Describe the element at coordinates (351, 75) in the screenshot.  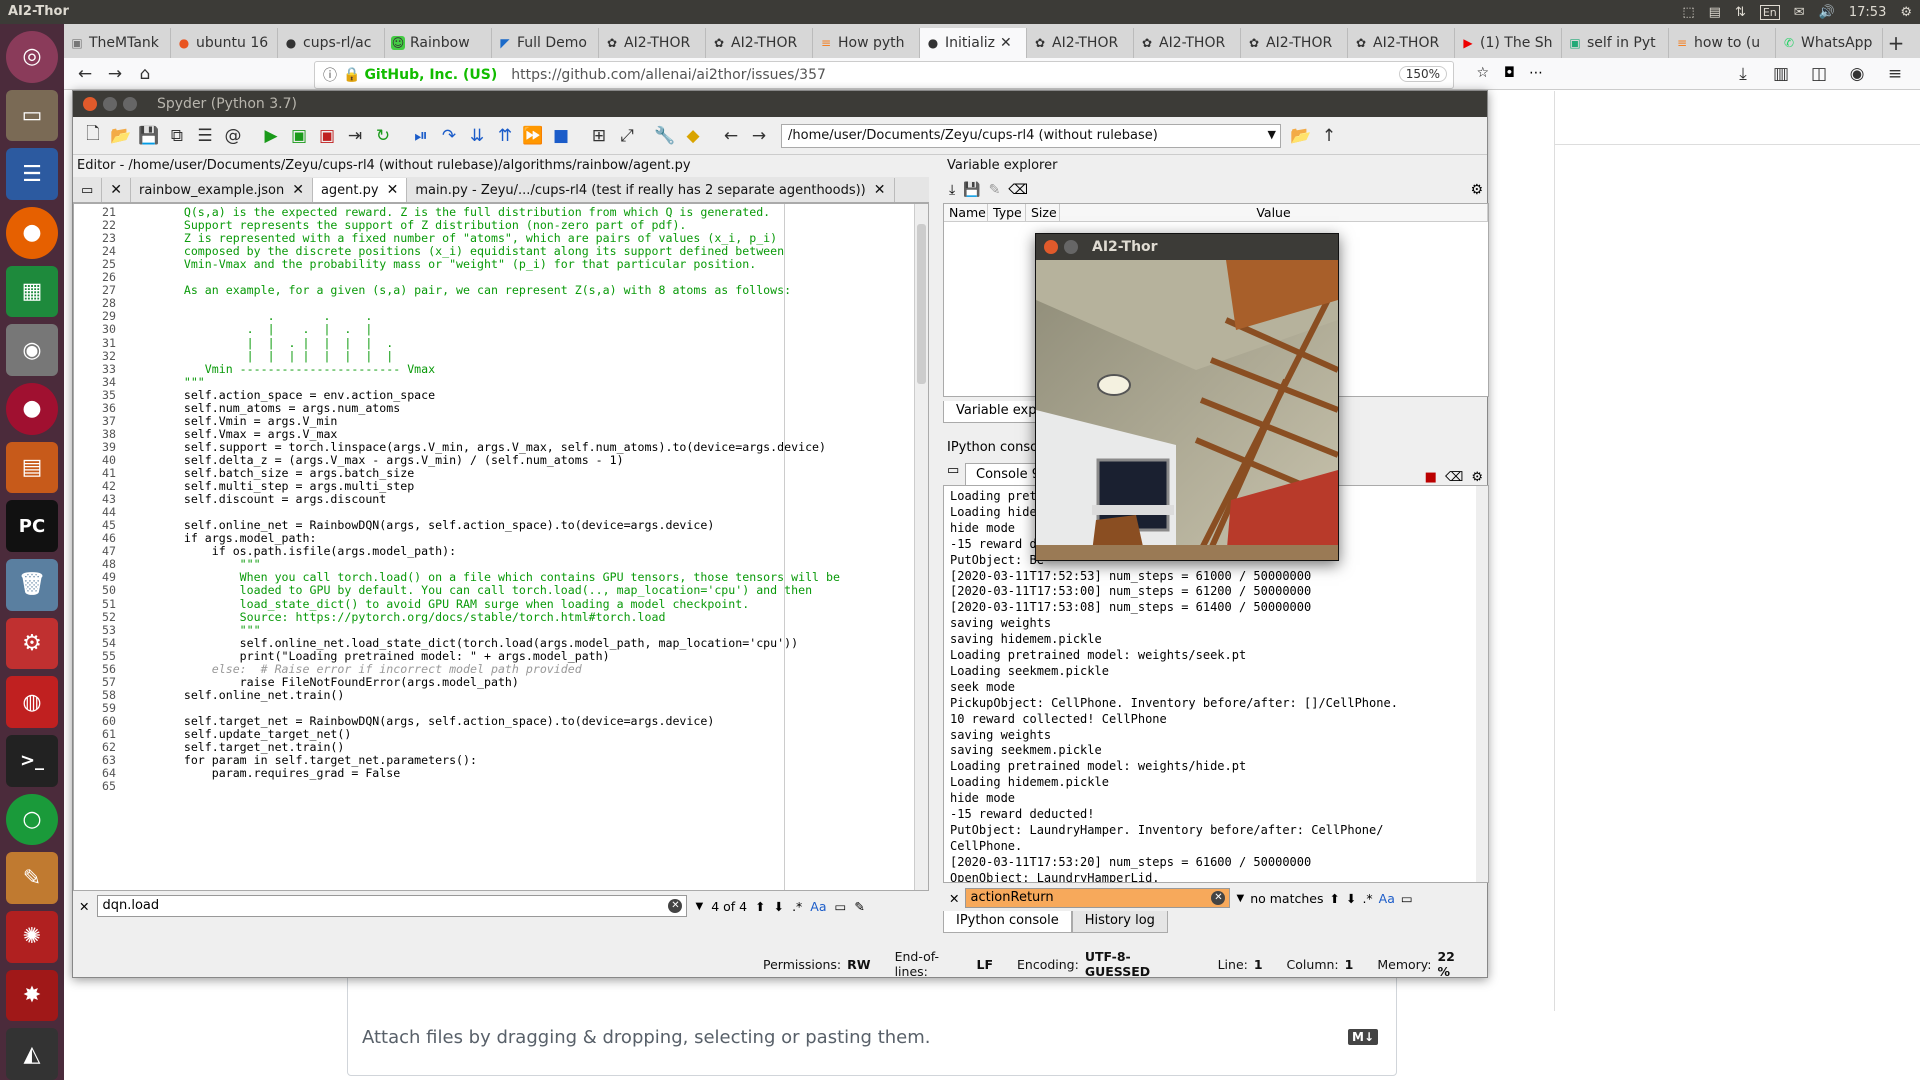
I see `lock-icon: 🔒` at that location.